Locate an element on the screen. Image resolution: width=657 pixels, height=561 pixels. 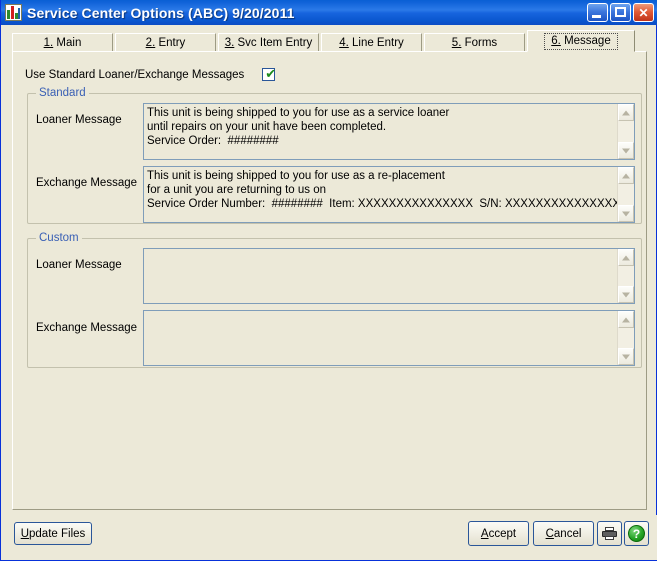
close-button: ✕ is located at coordinates (643, 12).